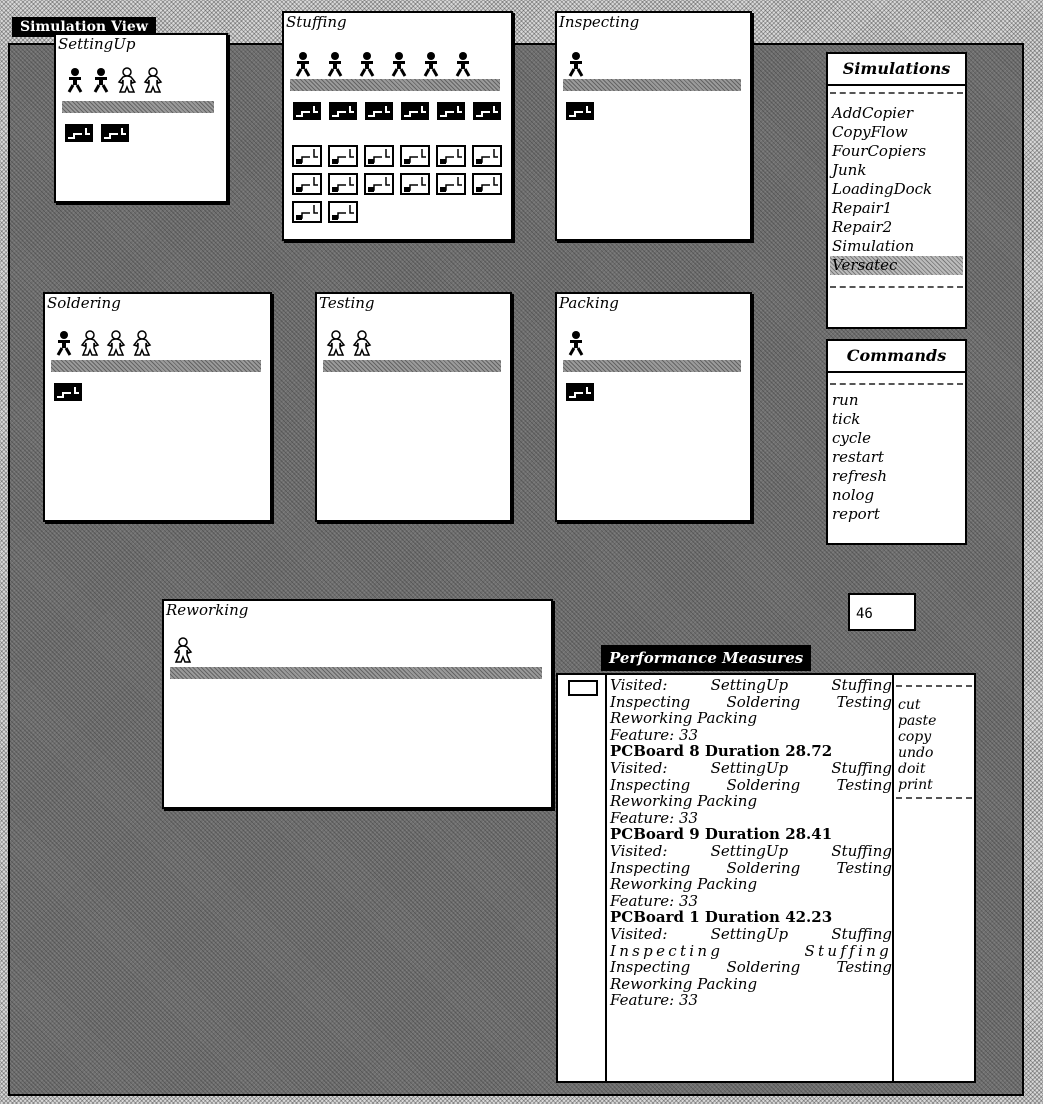 This screenshot has height=1104, width=1043. Describe the element at coordinates (934, 769) in the screenshot. I see `edit-item-doit: doit` at that location.